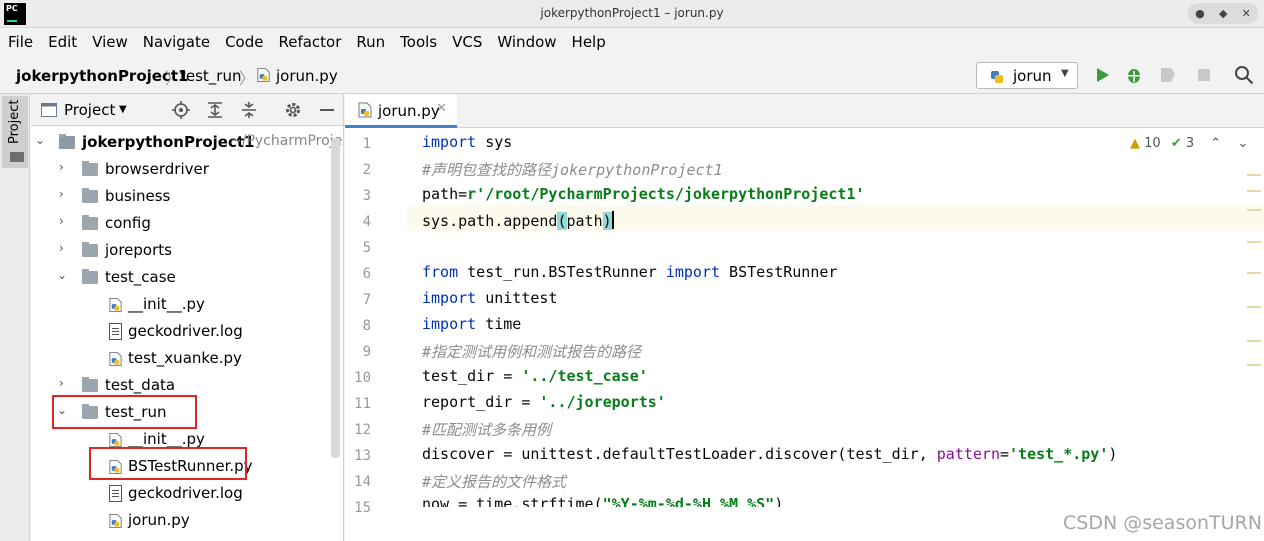 The height and width of the screenshot is (541, 1264). Describe the element at coordinates (124, 412) in the screenshot. I see `highlight-box-test-run` at that location.